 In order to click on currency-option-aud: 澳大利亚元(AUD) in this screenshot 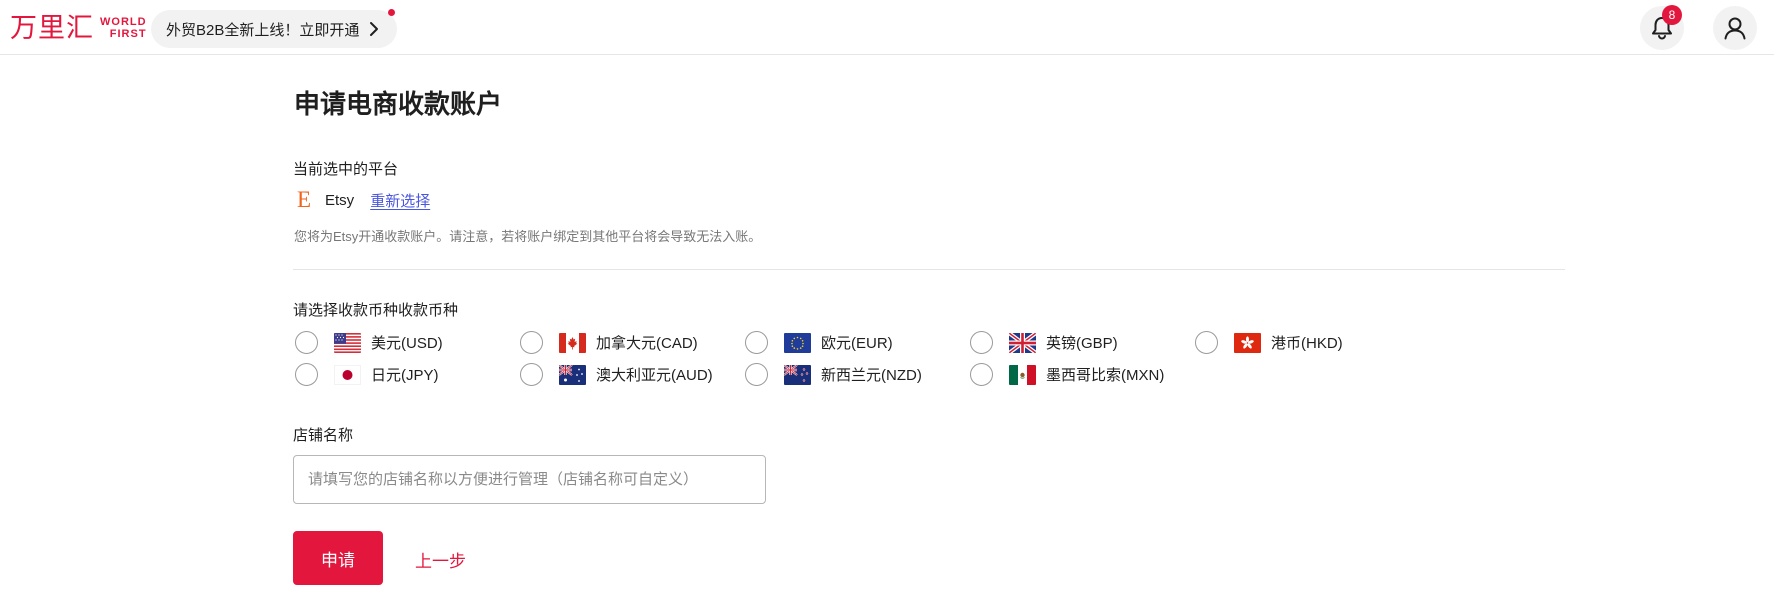, I will do `click(616, 374)`.